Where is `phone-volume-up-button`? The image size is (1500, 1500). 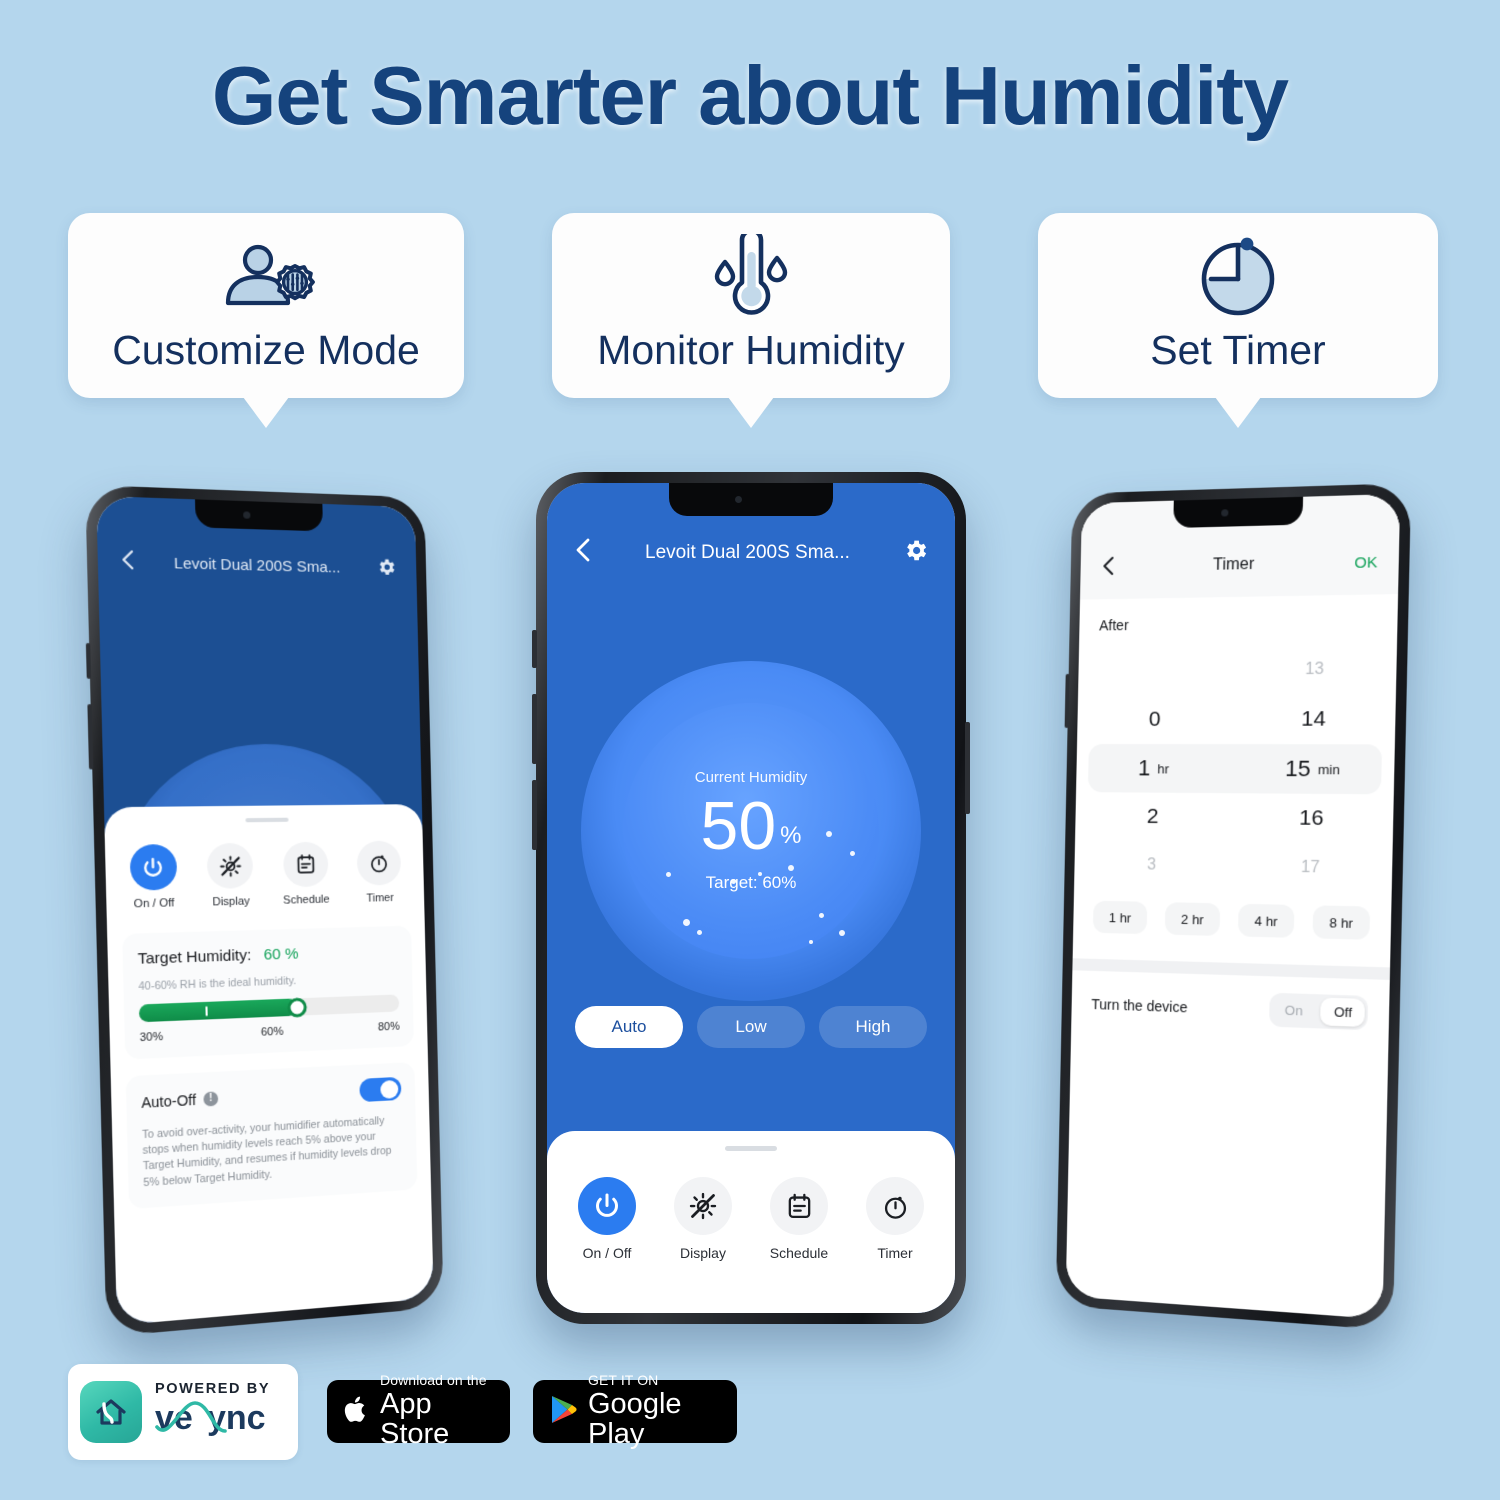
phone-volume-up-button is located at coordinates (534, 729).